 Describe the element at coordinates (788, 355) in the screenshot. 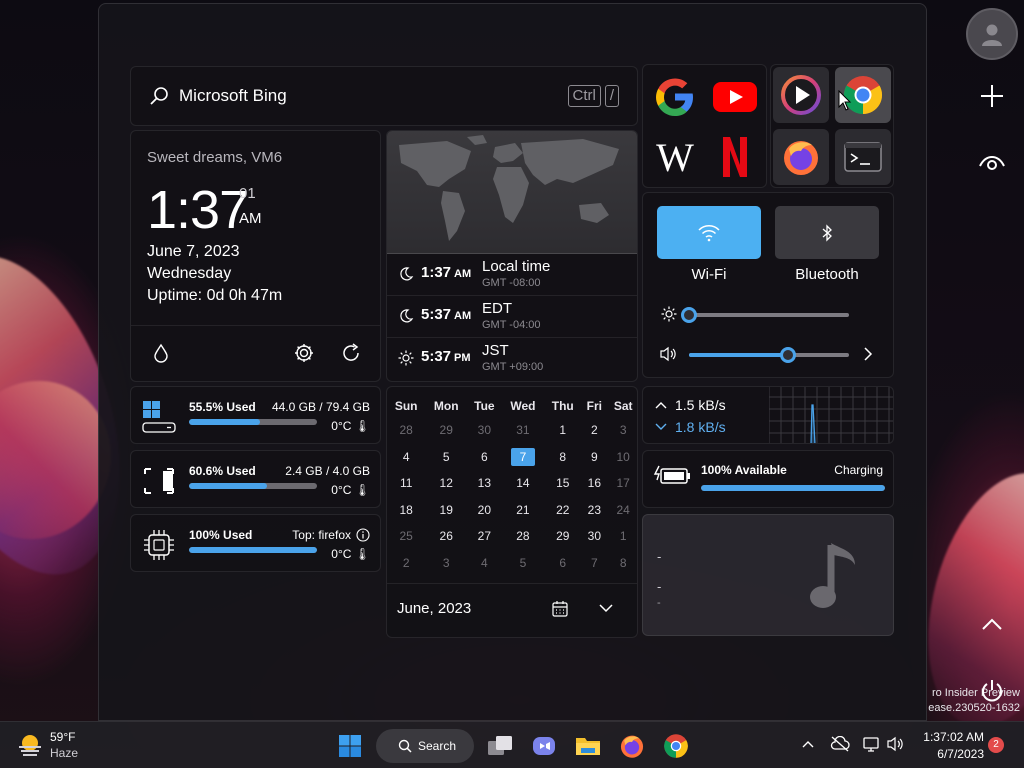

I see `volume-slider-thumb` at that location.